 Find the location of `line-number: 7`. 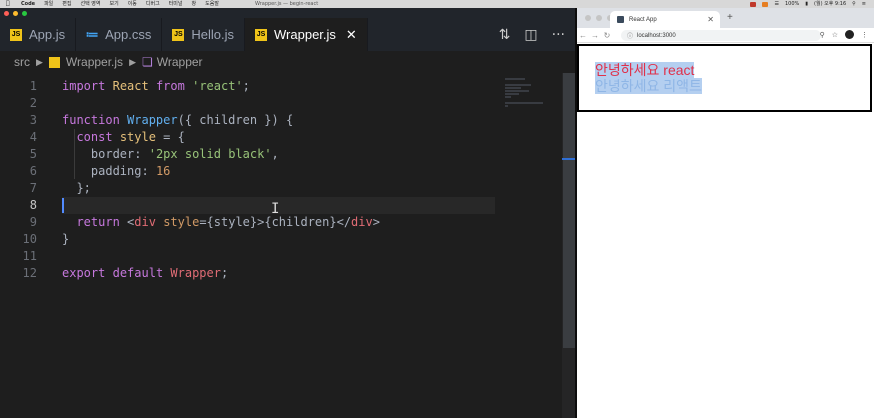

line-number: 7 is located at coordinates (33, 188).